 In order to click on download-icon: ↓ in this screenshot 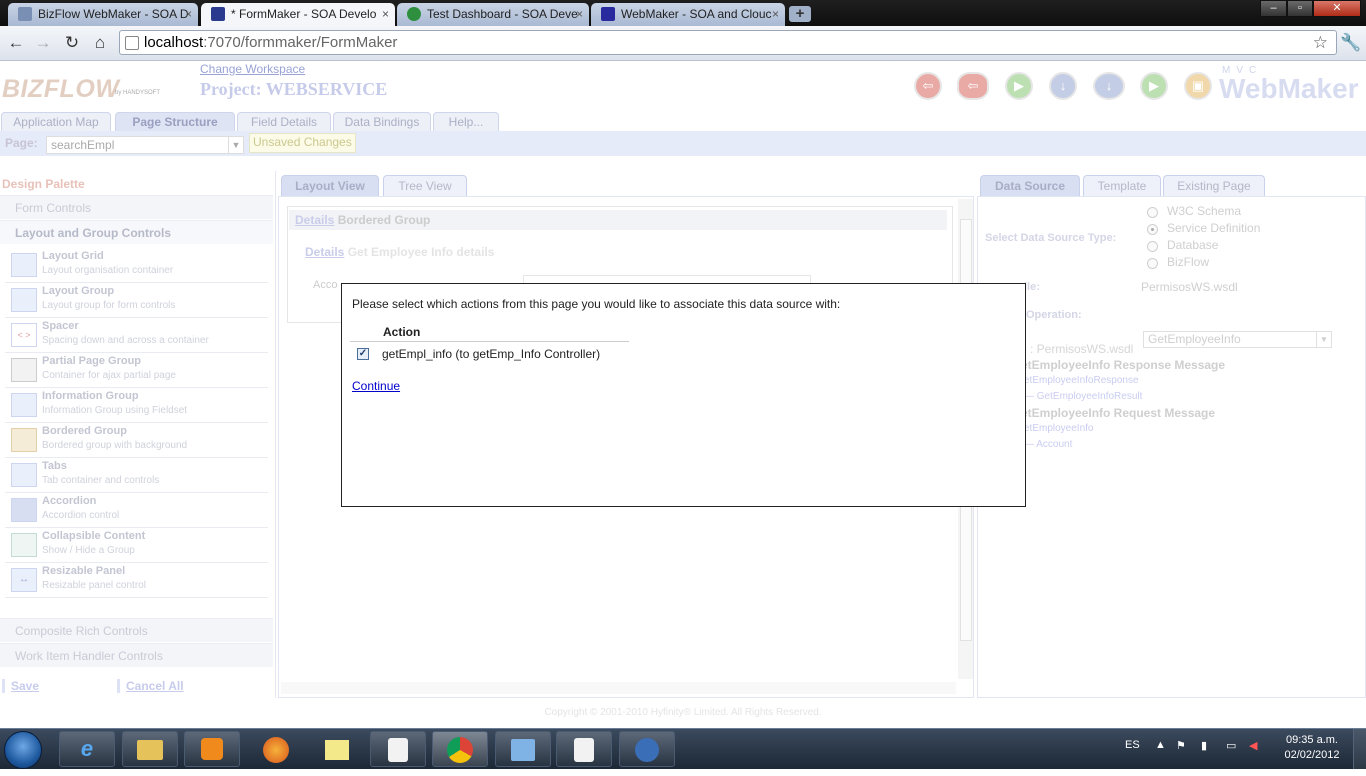, I will do `click(1063, 86)`.